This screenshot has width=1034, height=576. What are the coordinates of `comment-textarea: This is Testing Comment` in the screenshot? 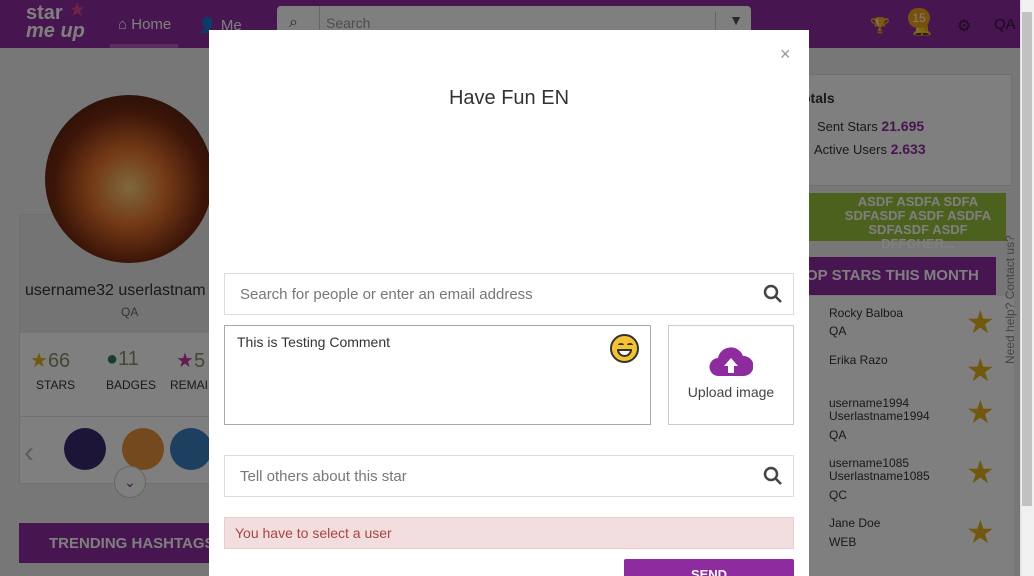 It's located at (437, 375).